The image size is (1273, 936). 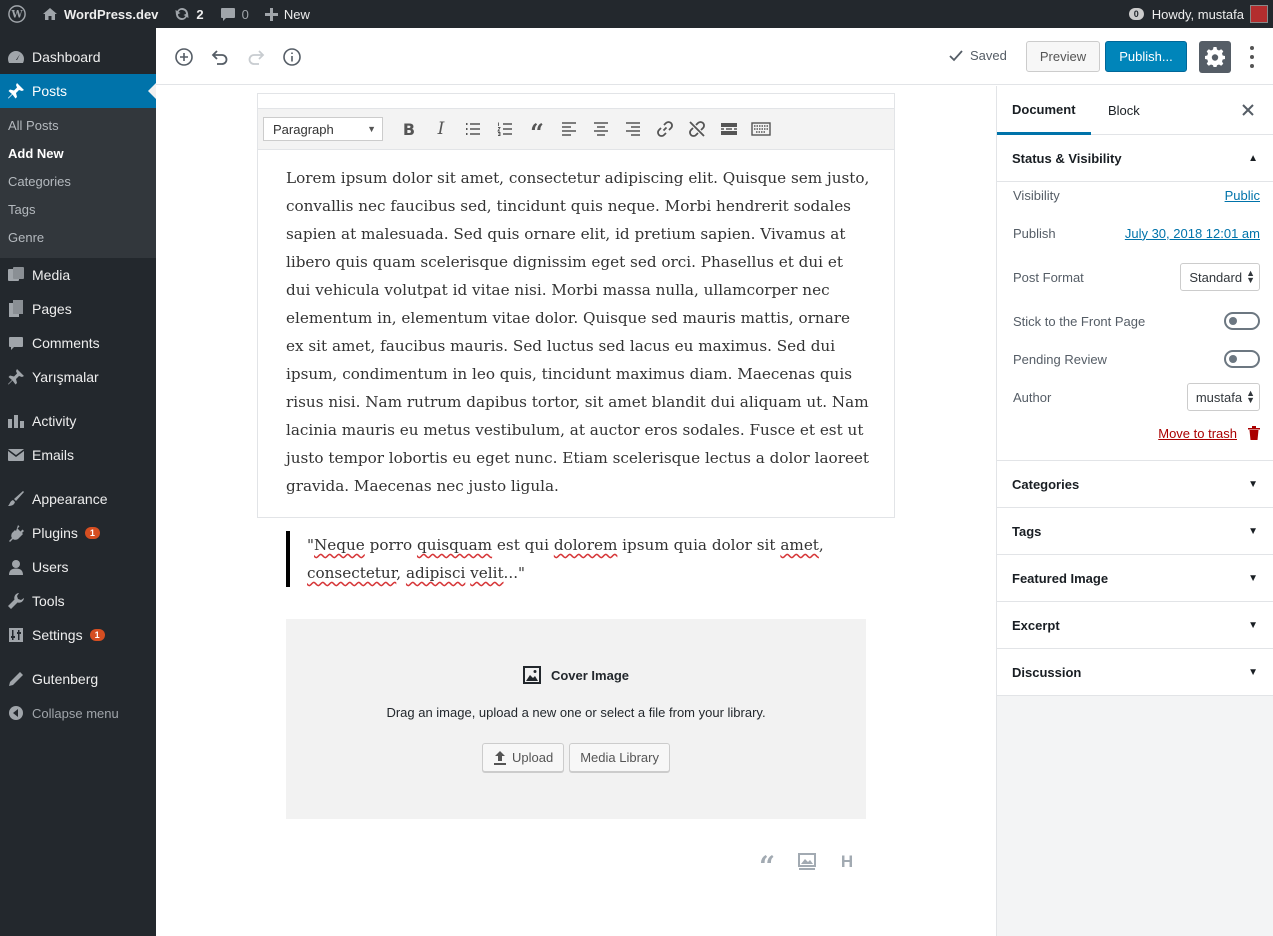 I want to click on visibility-link: Public, so click(x=1242, y=195).